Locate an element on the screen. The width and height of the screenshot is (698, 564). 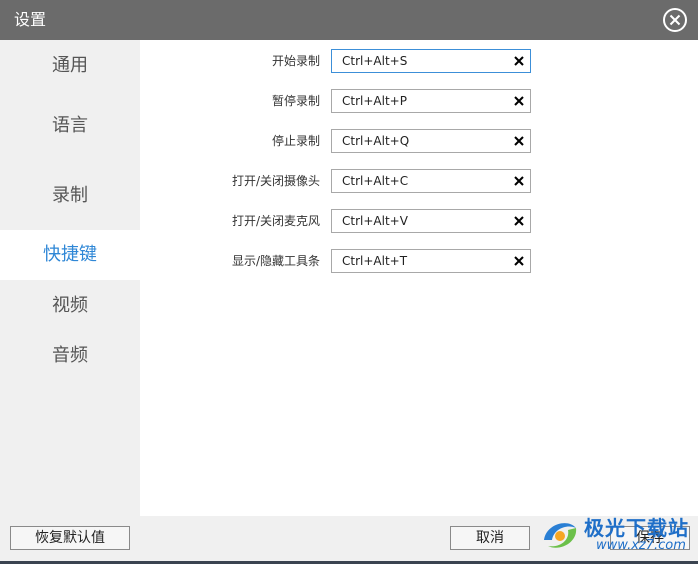
dialog-footer: 恢复默认值 取消 保存 is located at coordinates (349, 540).